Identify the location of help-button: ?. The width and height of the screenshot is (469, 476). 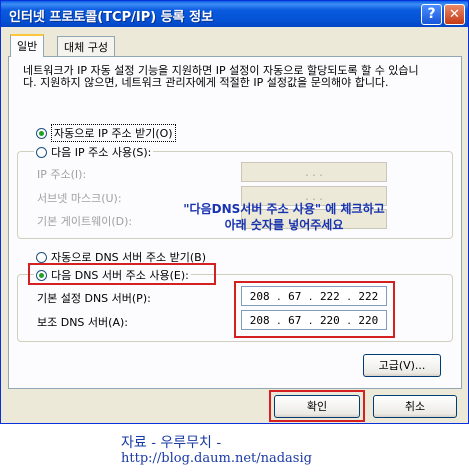
(431, 14).